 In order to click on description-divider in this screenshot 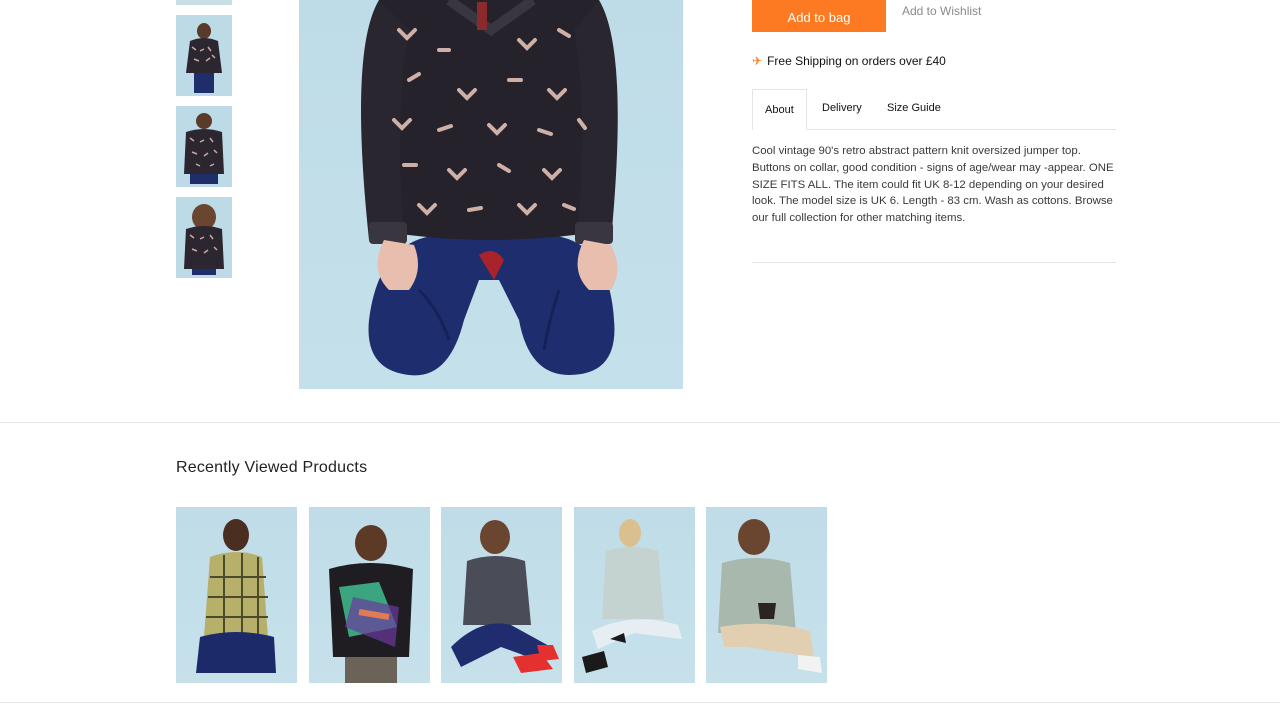, I will do `click(934, 262)`.